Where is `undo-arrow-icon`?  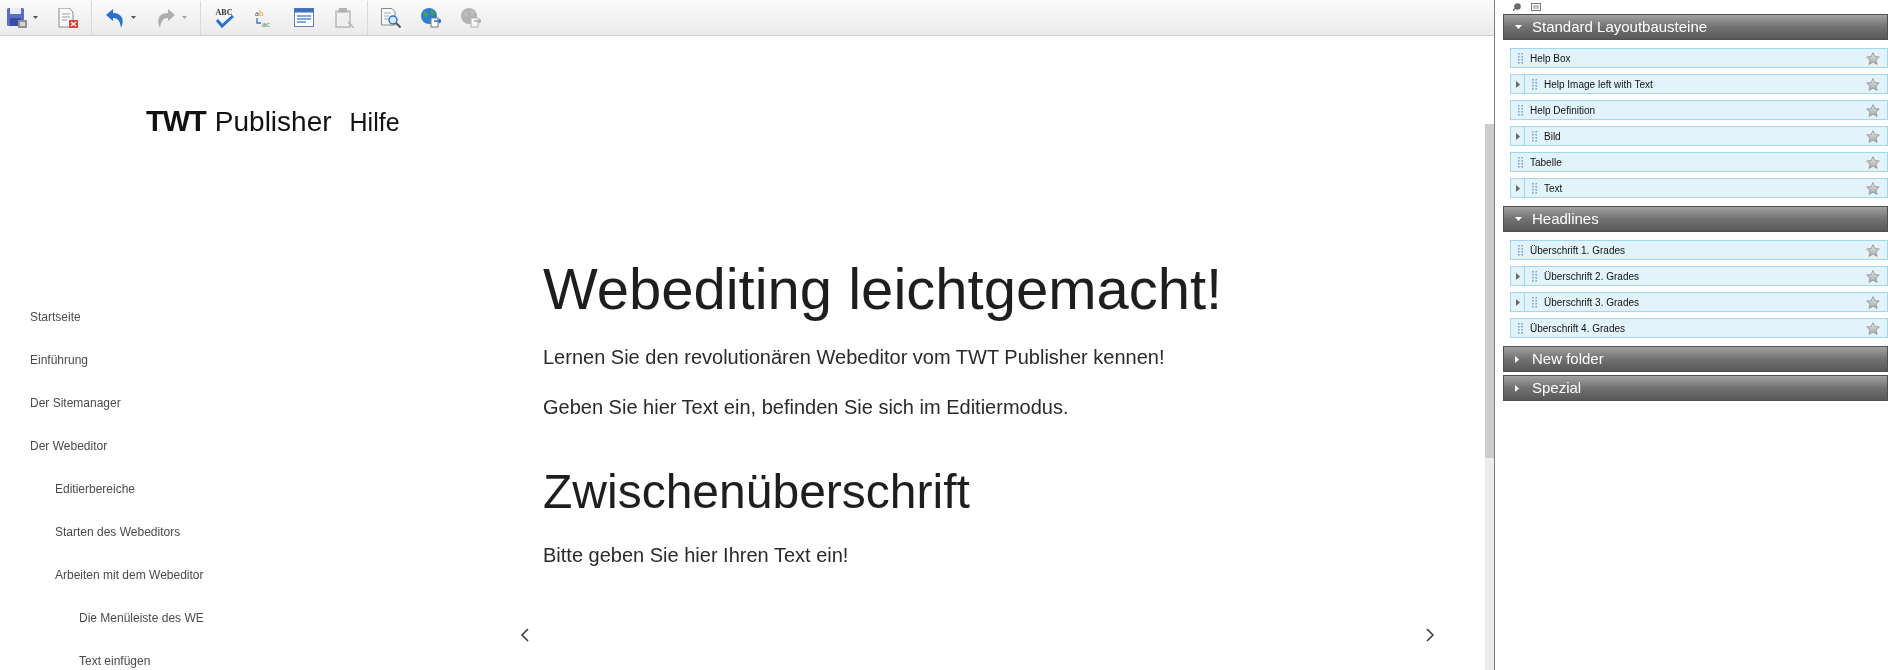 undo-arrow-icon is located at coordinates (115, 17).